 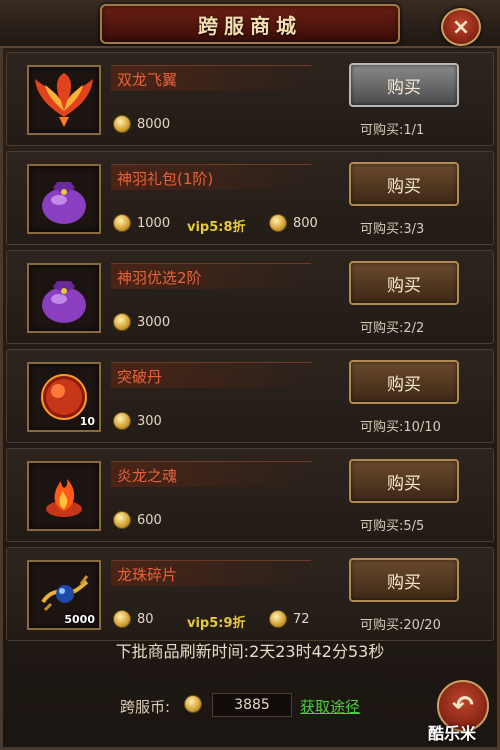 What do you see at coordinates (149, 421) in the screenshot?
I see `item-price: 300` at bounding box center [149, 421].